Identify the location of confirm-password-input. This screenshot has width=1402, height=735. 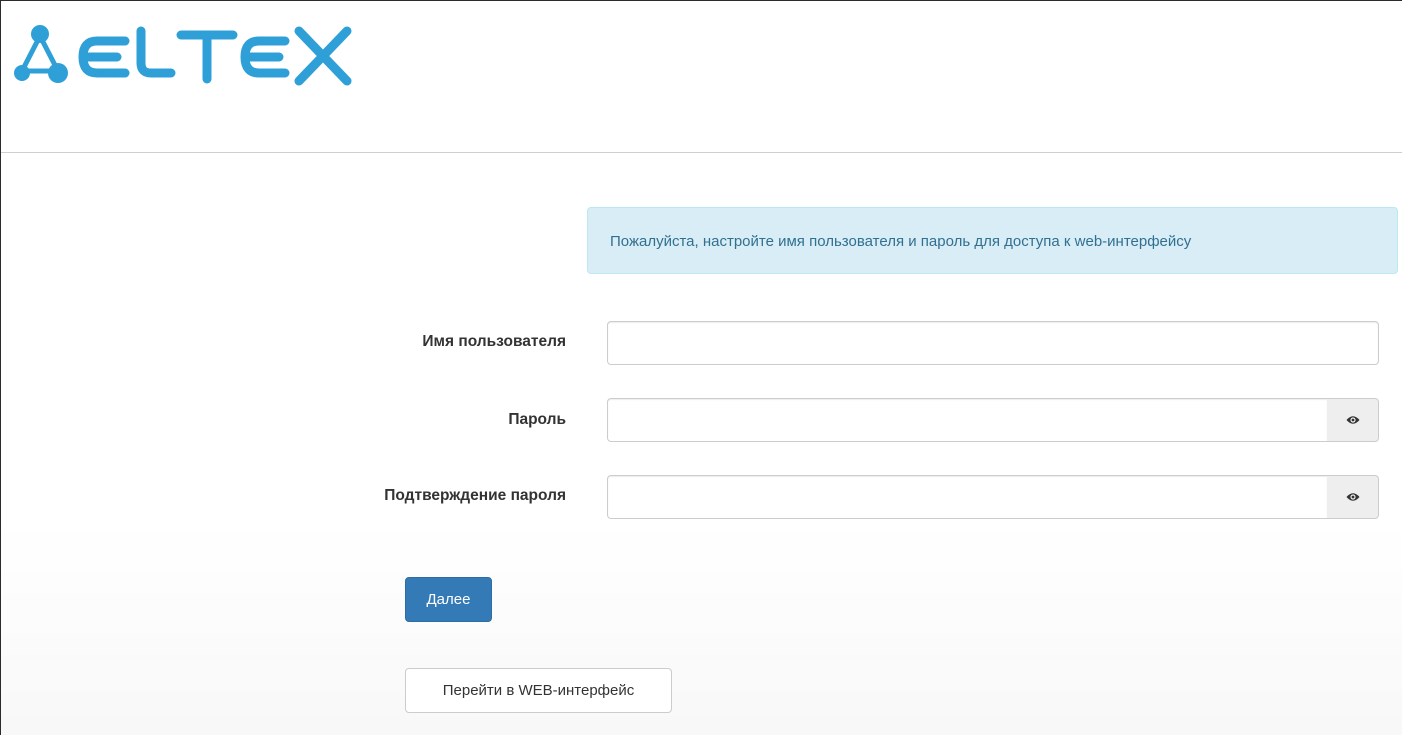
(967, 497).